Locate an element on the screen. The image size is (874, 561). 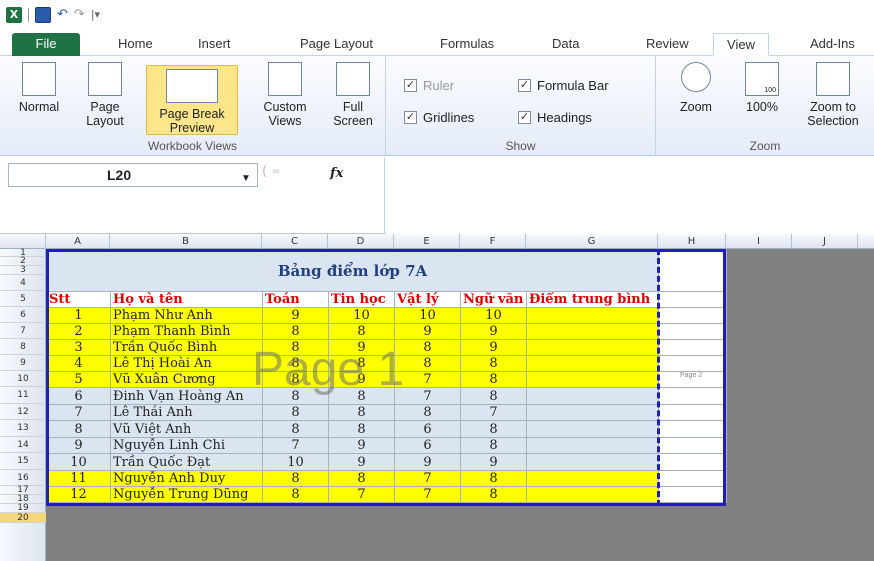
header-cell: Stt is located at coordinates (78, 299).